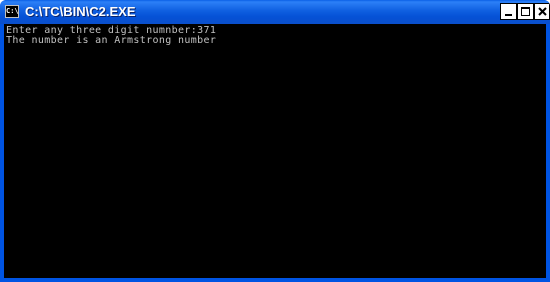  I want to click on console-line-result: The number is an Armstrong number, so click(111, 40).